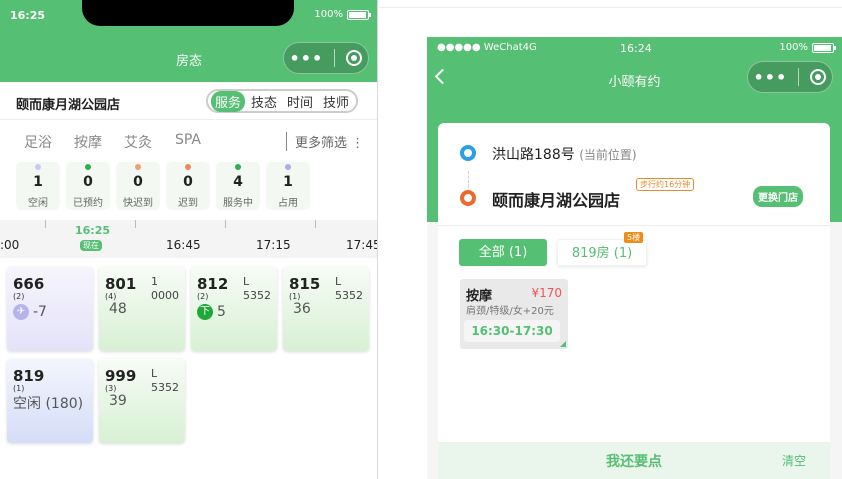  Describe the element at coordinates (38, 167) in the screenshot. I see `idle-dot-icon` at that location.